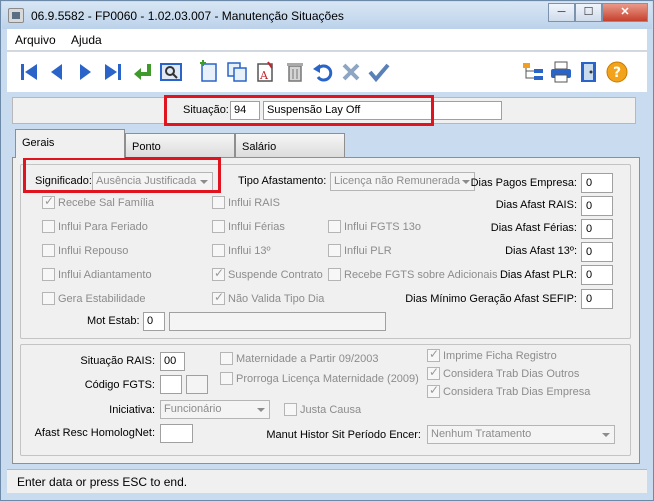 The width and height of the screenshot is (654, 501). I want to click on dias-minimo-sefip-label: Dias Mínimo Geração Afast SEFIP:, so click(491, 299).